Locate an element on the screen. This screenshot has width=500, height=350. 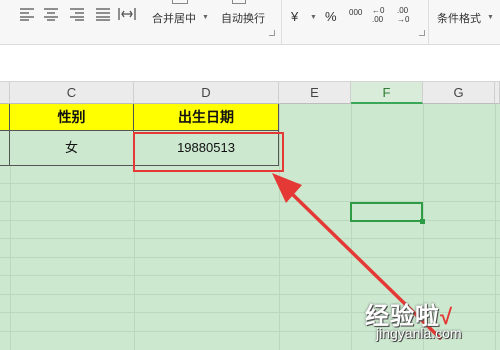
watermark-url: jingyanla.com is located at coordinates (419, 333).